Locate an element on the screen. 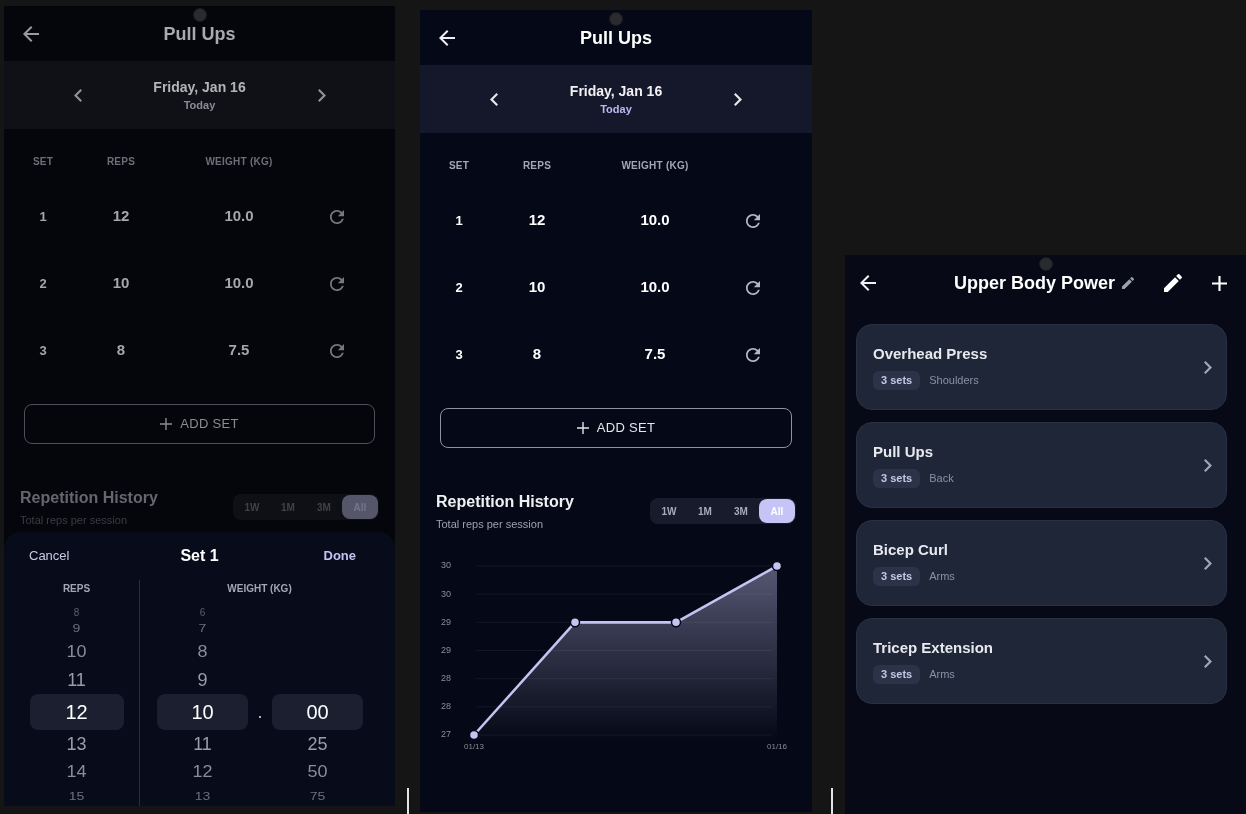  wheel-item: 7 is located at coordinates (202, 628).